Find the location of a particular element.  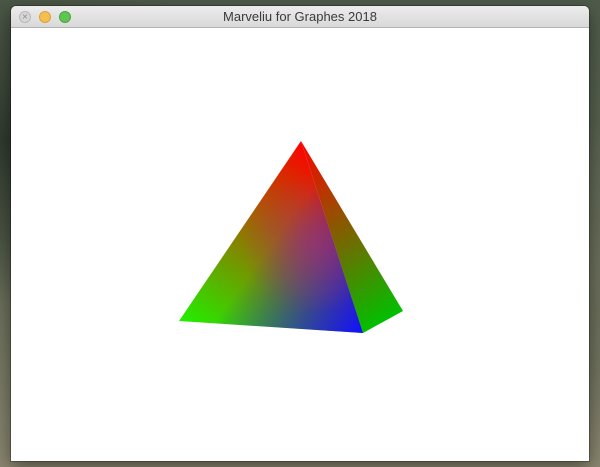

title-bar: × Marveliu for Graphes 2018 is located at coordinates (300, 17).